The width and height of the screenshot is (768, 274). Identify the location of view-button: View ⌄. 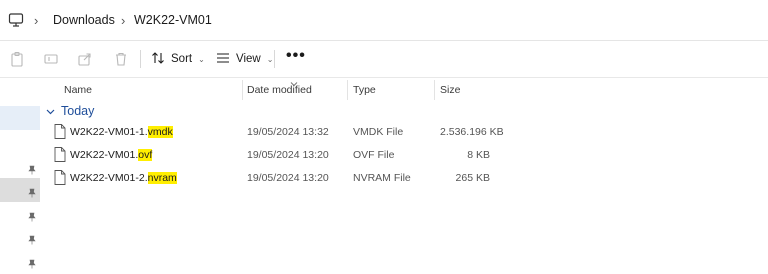
(244, 59).